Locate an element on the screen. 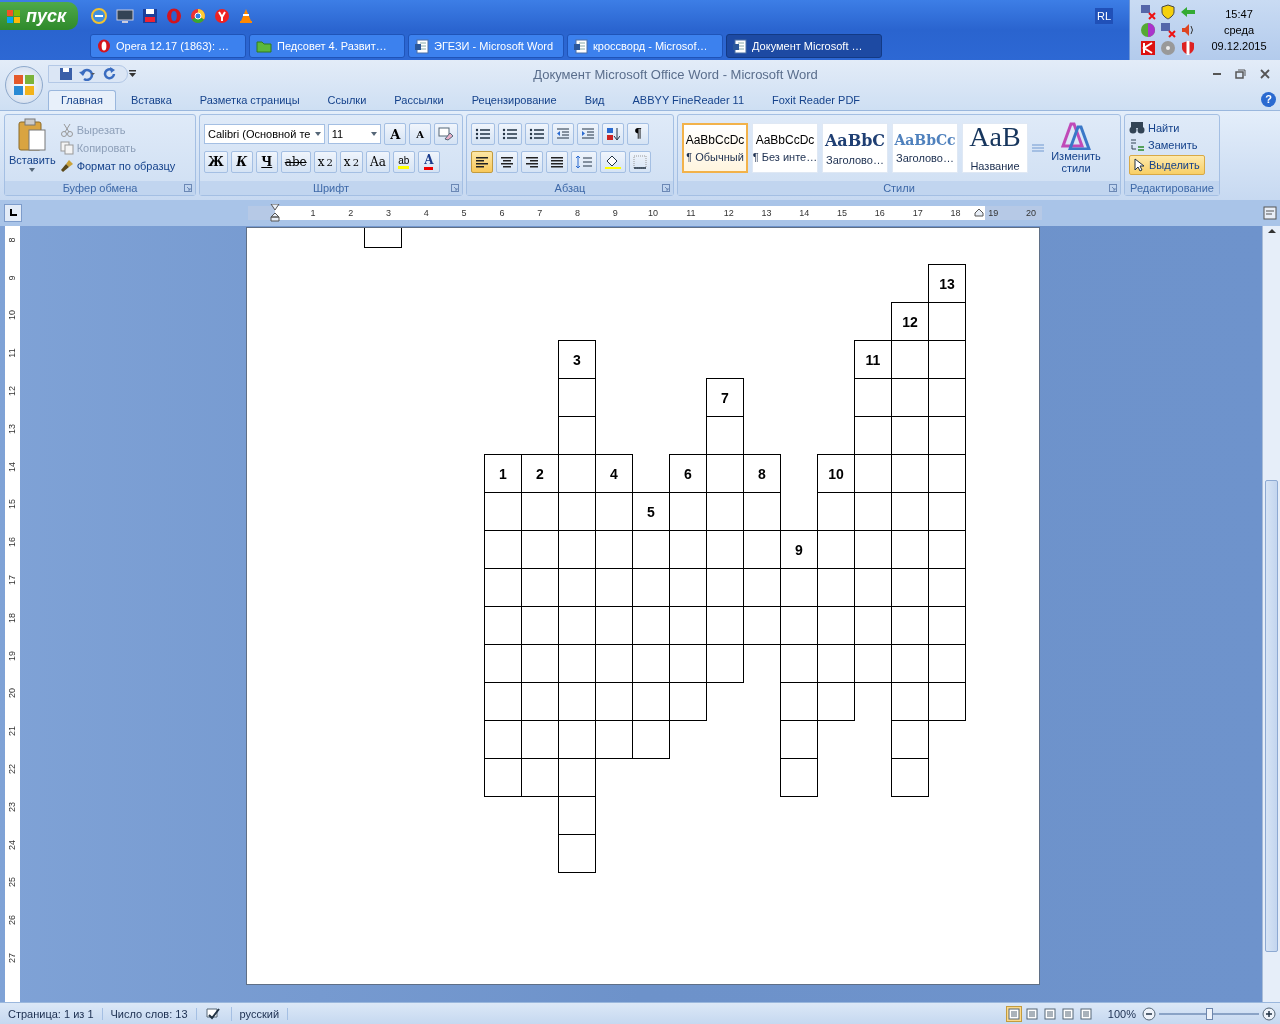 Image resolution: width=1280 pixels, height=1024 pixels. group-label: Абзац is located at coordinates (570, 188).